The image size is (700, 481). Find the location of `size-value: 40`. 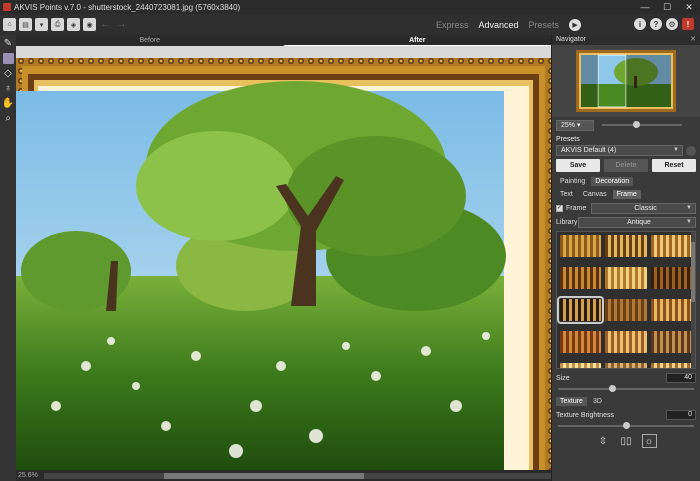

size-value: 40 is located at coordinates (681, 378).